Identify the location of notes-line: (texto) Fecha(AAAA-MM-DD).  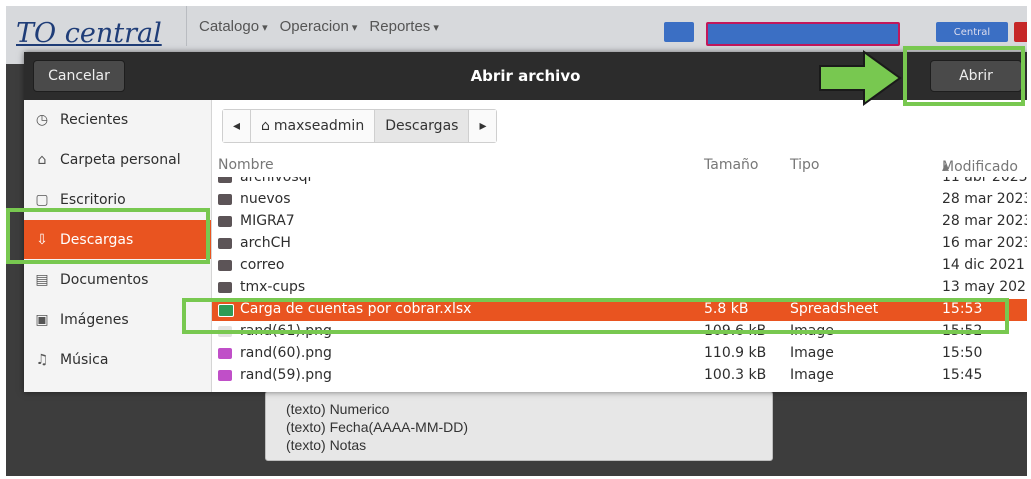
(377, 427).